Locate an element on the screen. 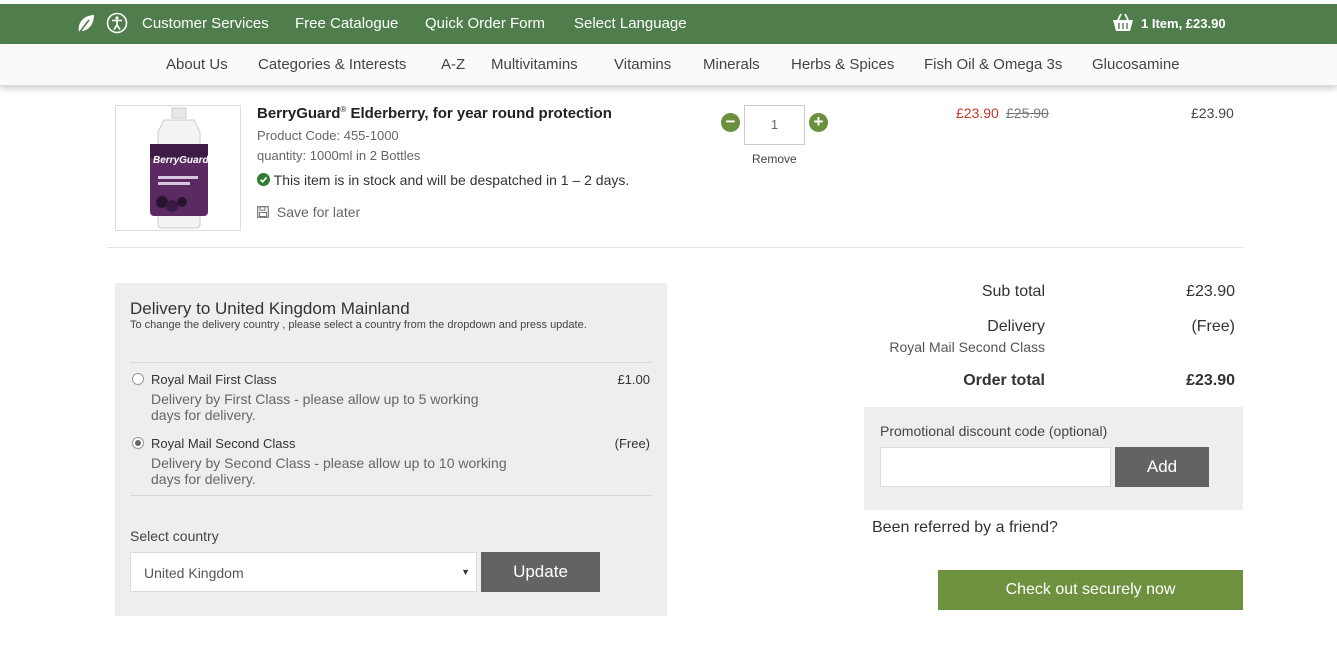  customer-services-link: Customer Services is located at coordinates (205, 23).